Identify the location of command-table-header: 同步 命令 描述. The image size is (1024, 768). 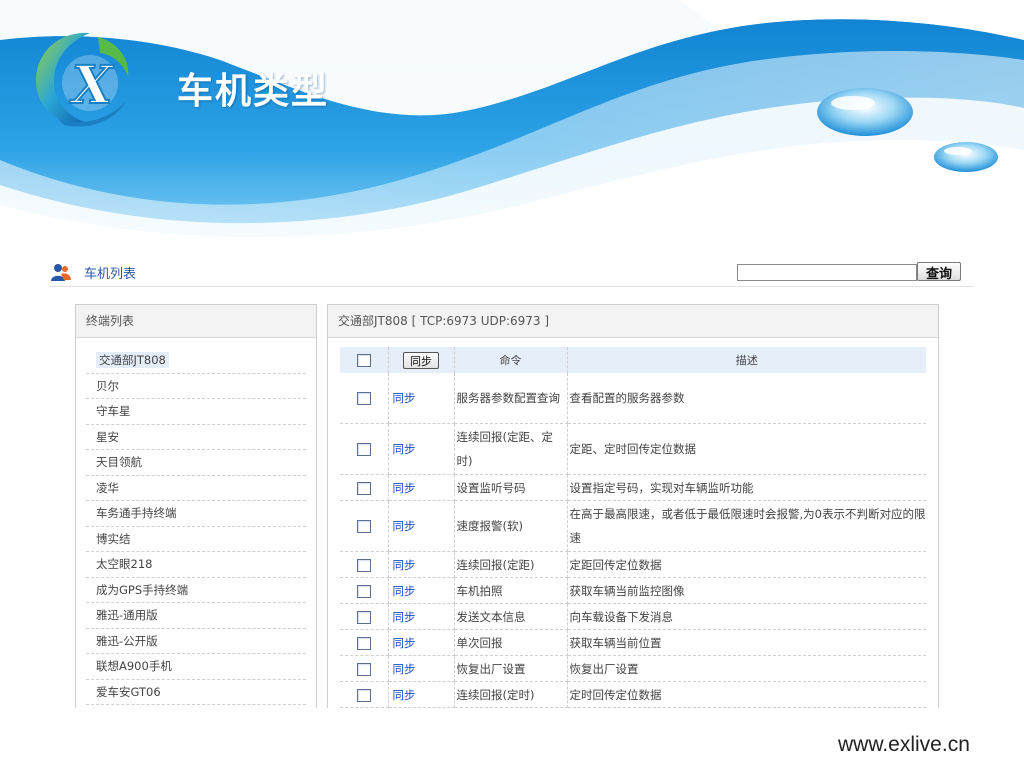
(633, 360).